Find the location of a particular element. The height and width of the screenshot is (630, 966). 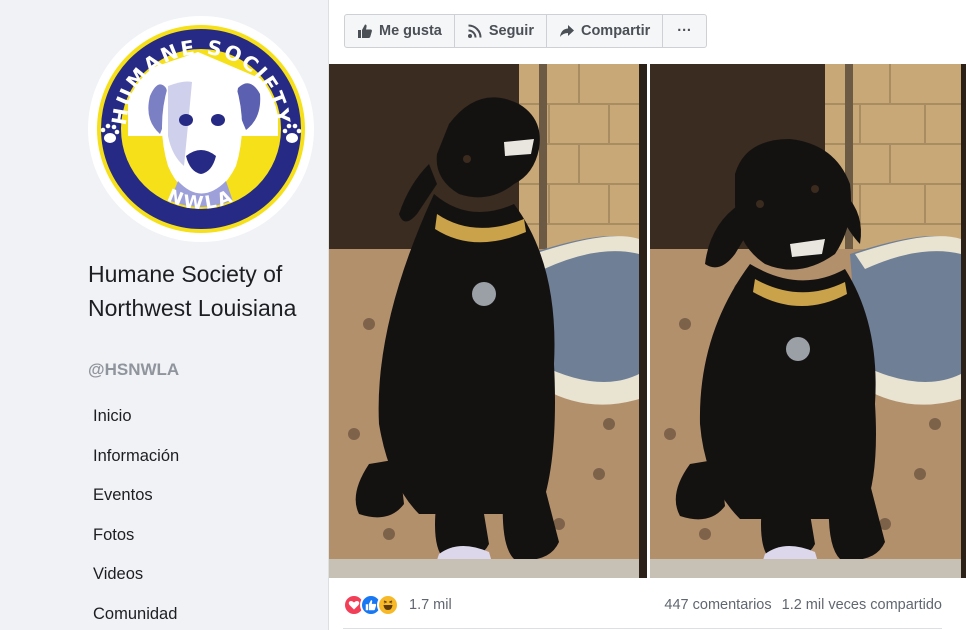

nav-item-inicio: Inicio is located at coordinates (198, 417).